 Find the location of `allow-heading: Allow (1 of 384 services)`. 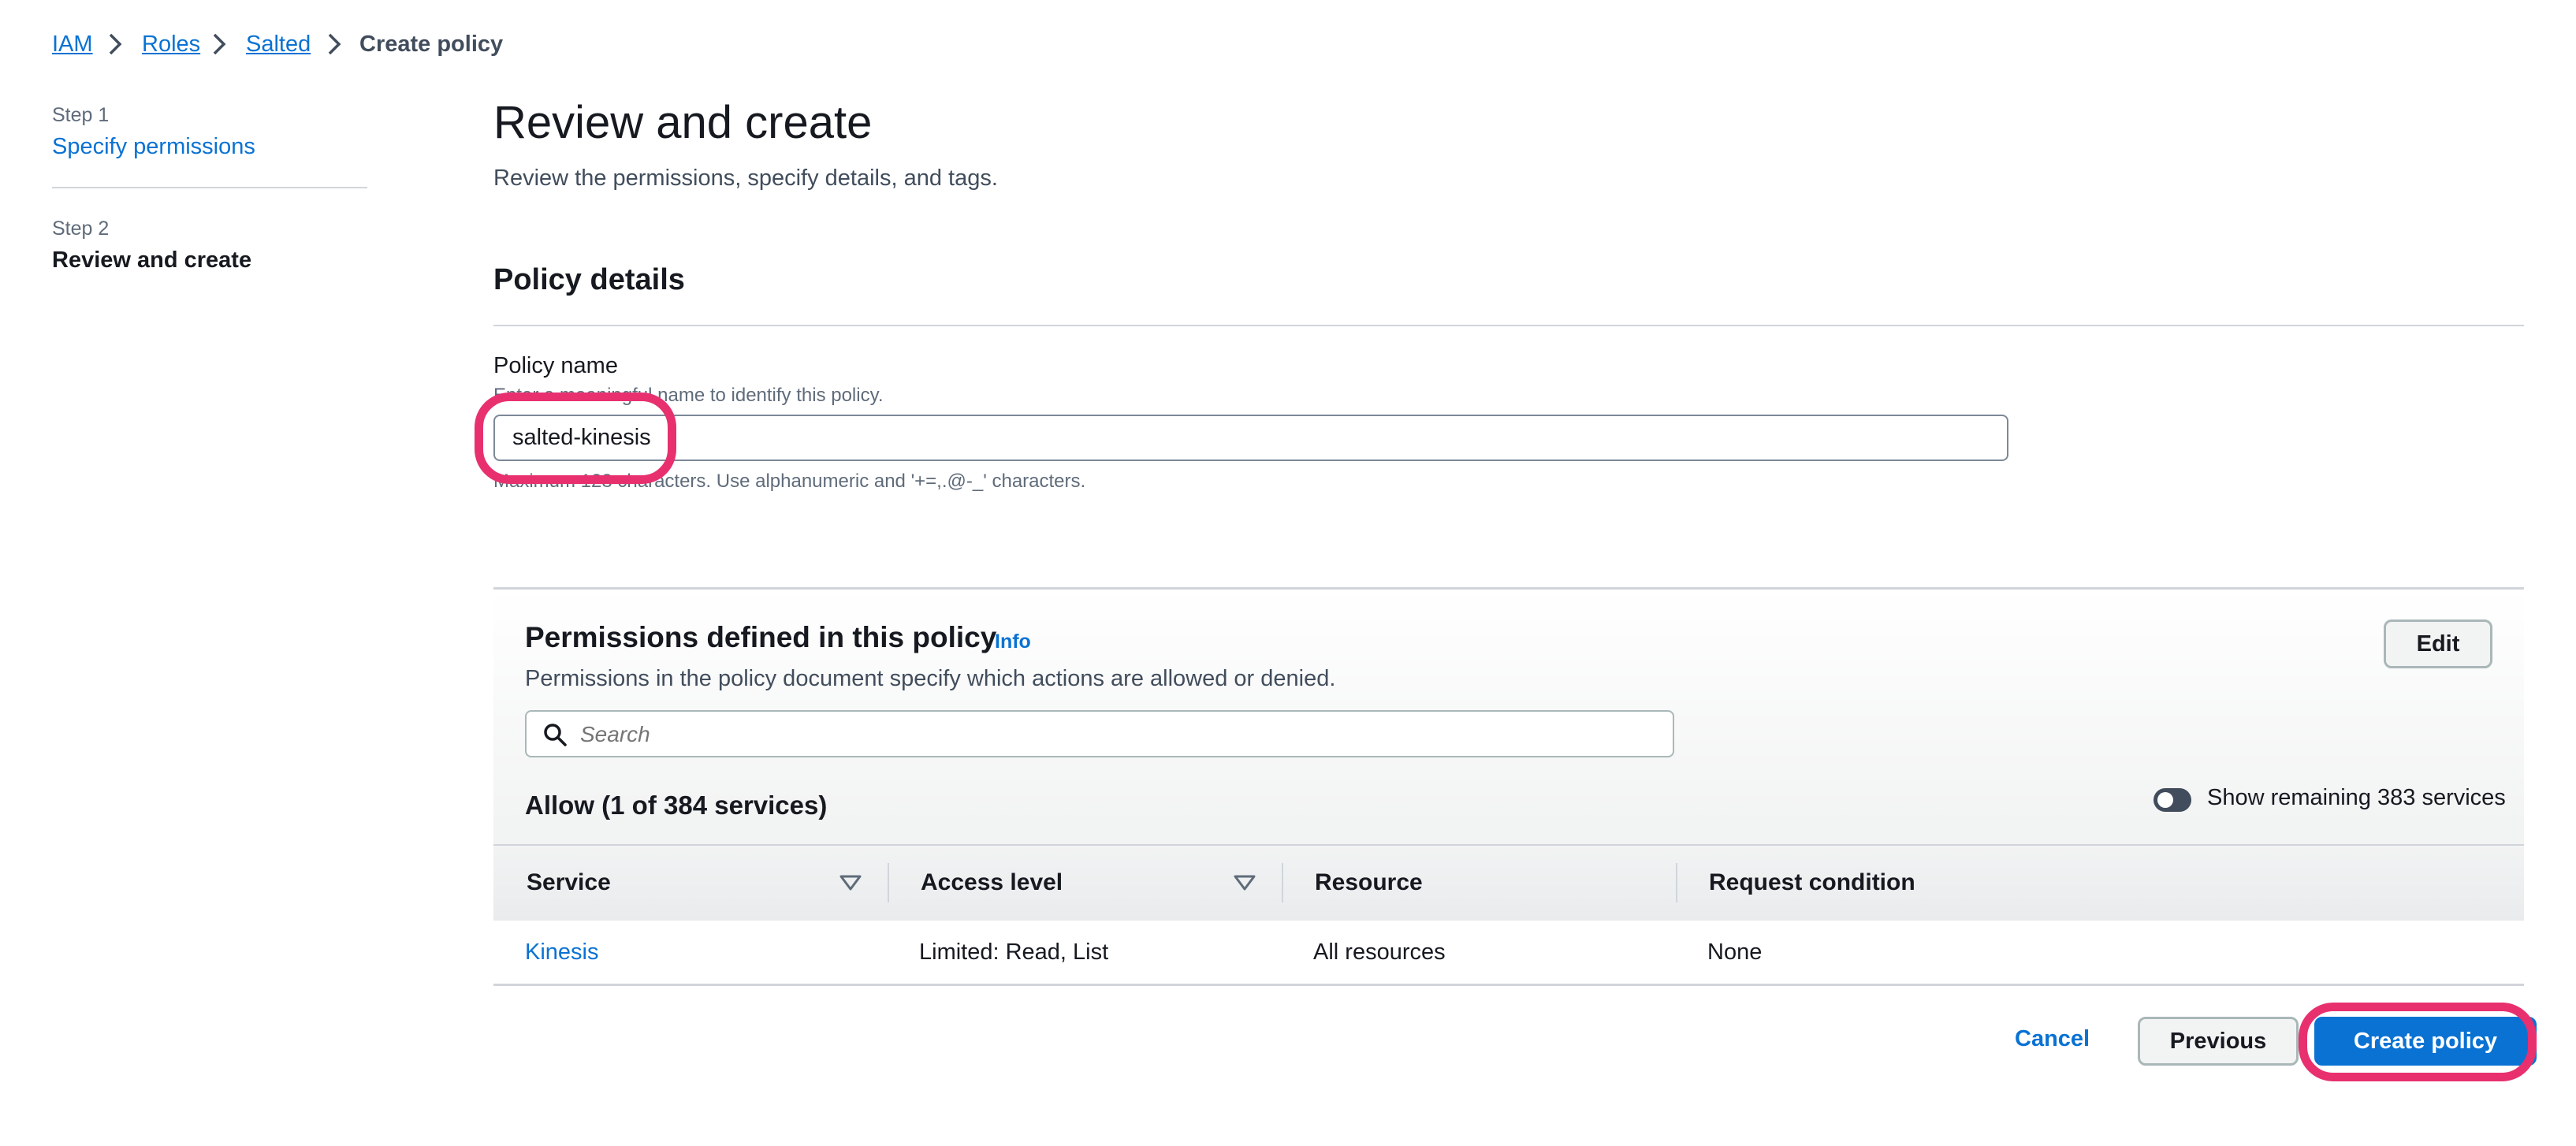

allow-heading: Allow (1 of 384 services) is located at coordinates (676, 805).